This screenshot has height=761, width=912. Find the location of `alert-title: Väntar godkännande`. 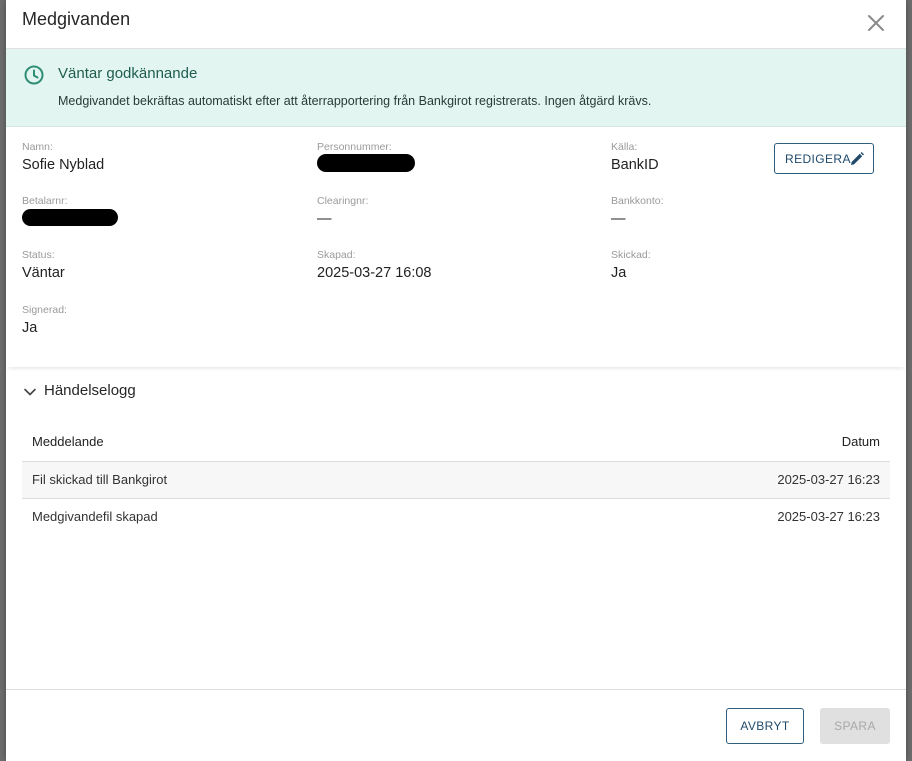

alert-title: Väntar godkännande is located at coordinates (128, 73).